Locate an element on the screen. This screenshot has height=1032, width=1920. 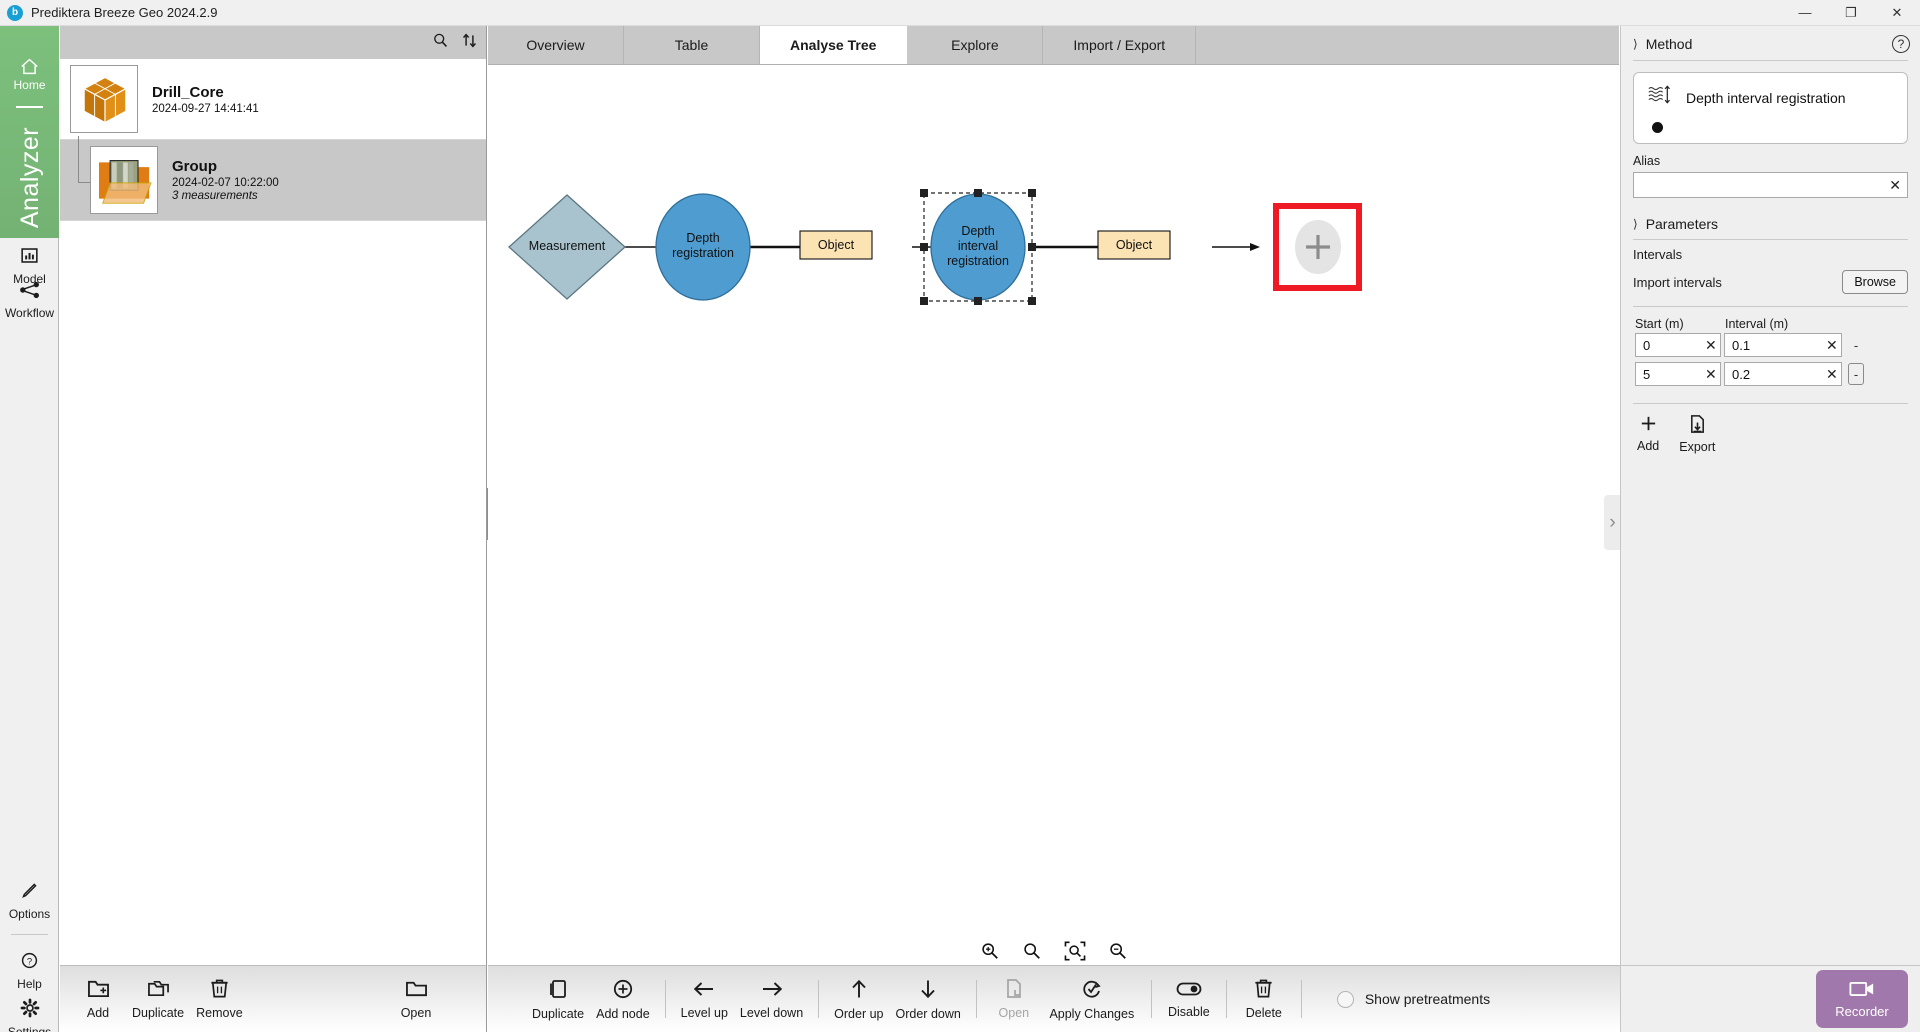
duplicate-node-label: Duplicate is located at coordinates (558, 1013).